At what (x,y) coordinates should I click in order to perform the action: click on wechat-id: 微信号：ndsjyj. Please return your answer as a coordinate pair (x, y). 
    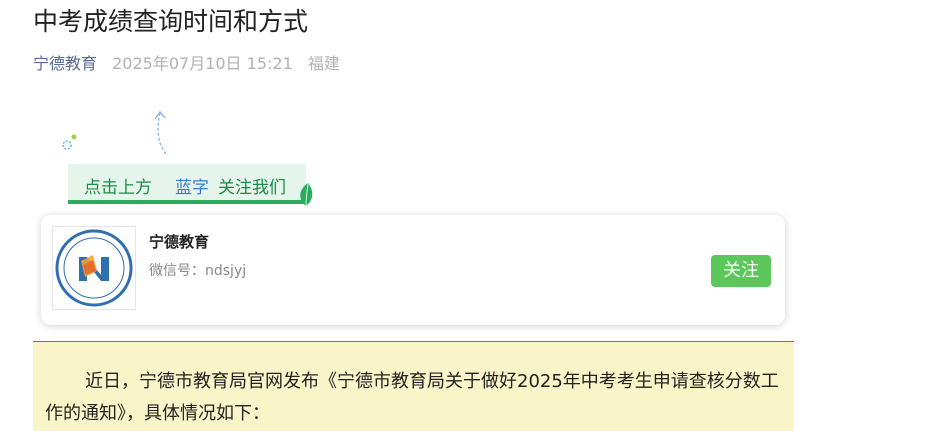
    Looking at the image, I should click on (198, 271).